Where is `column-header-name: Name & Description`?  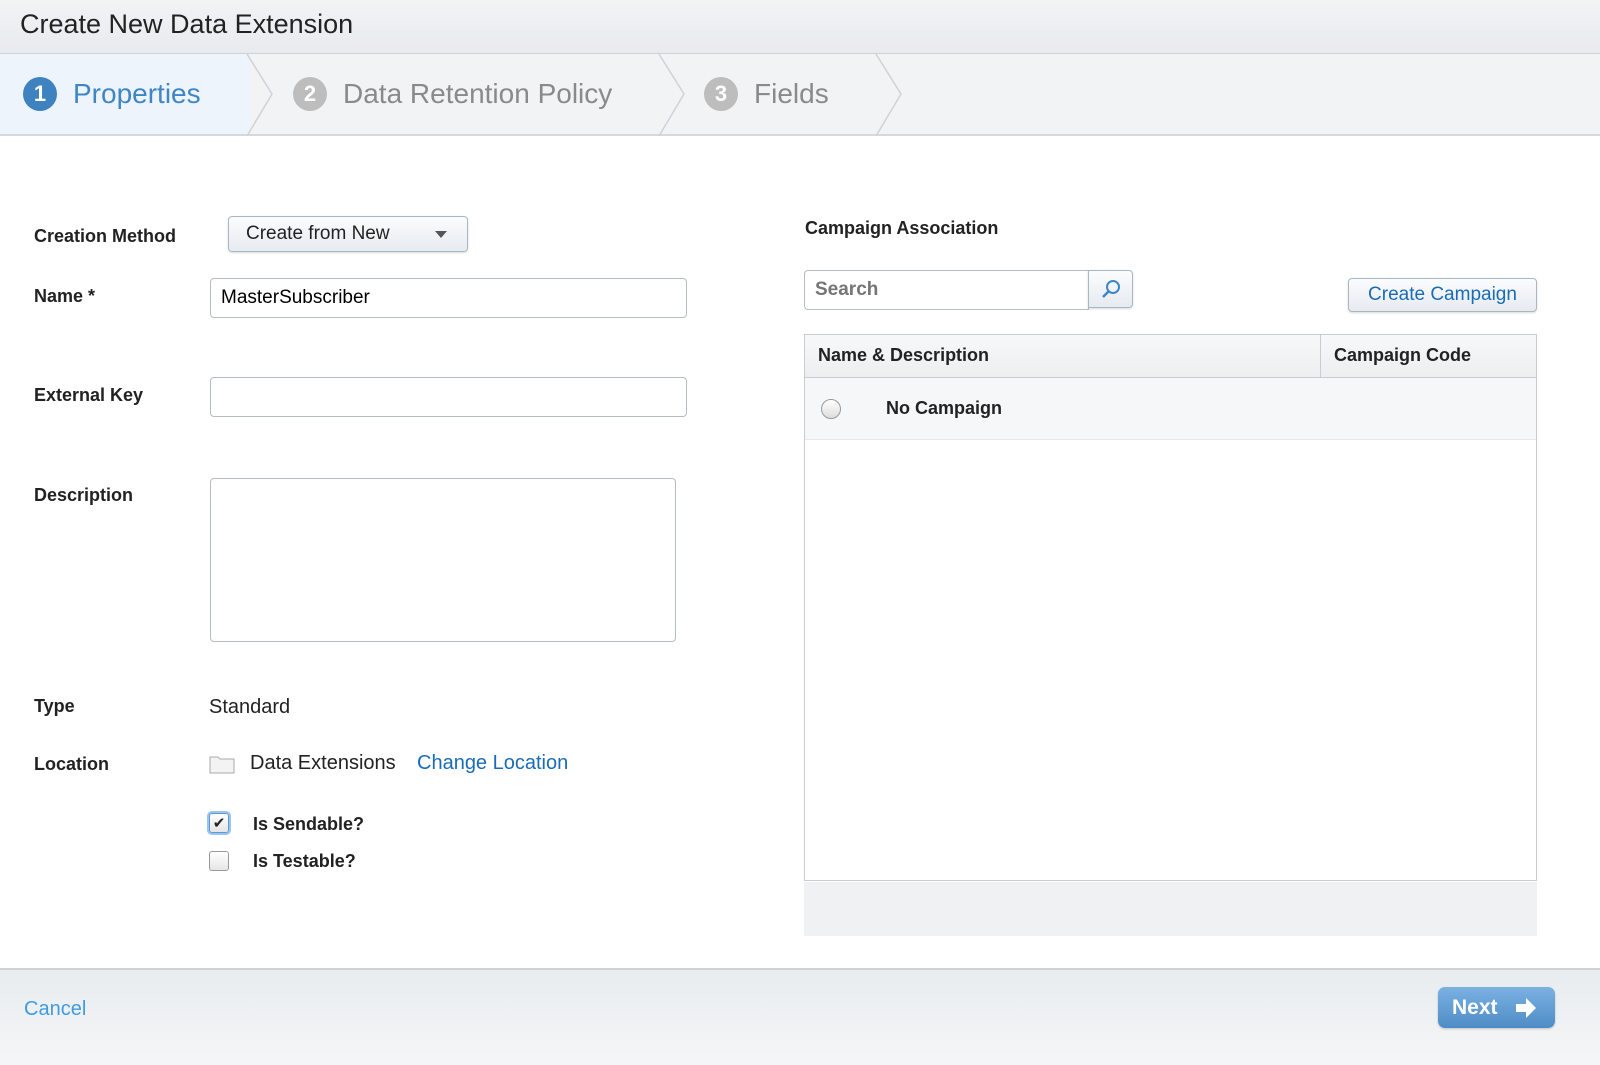 column-header-name: Name & Description is located at coordinates (1063, 356).